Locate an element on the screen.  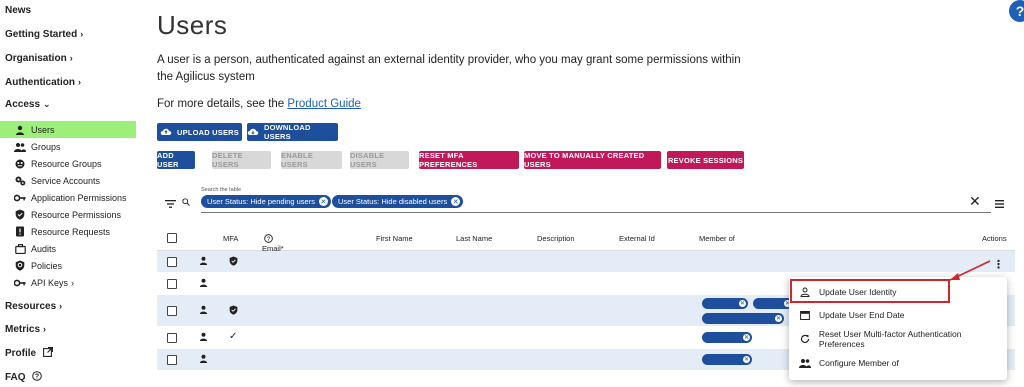
download-users-button: DOWNLOAD USERS is located at coordinates (292, 132).